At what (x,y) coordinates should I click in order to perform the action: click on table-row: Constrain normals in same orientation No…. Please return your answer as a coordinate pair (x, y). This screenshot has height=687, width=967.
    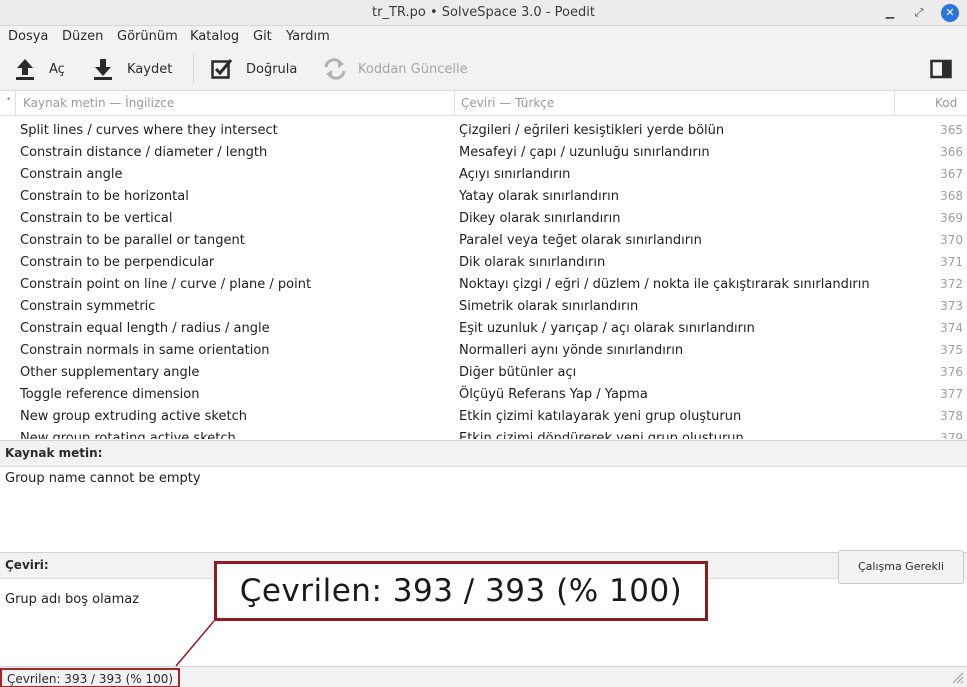
    Looking at the image, I should click on (483, 351).